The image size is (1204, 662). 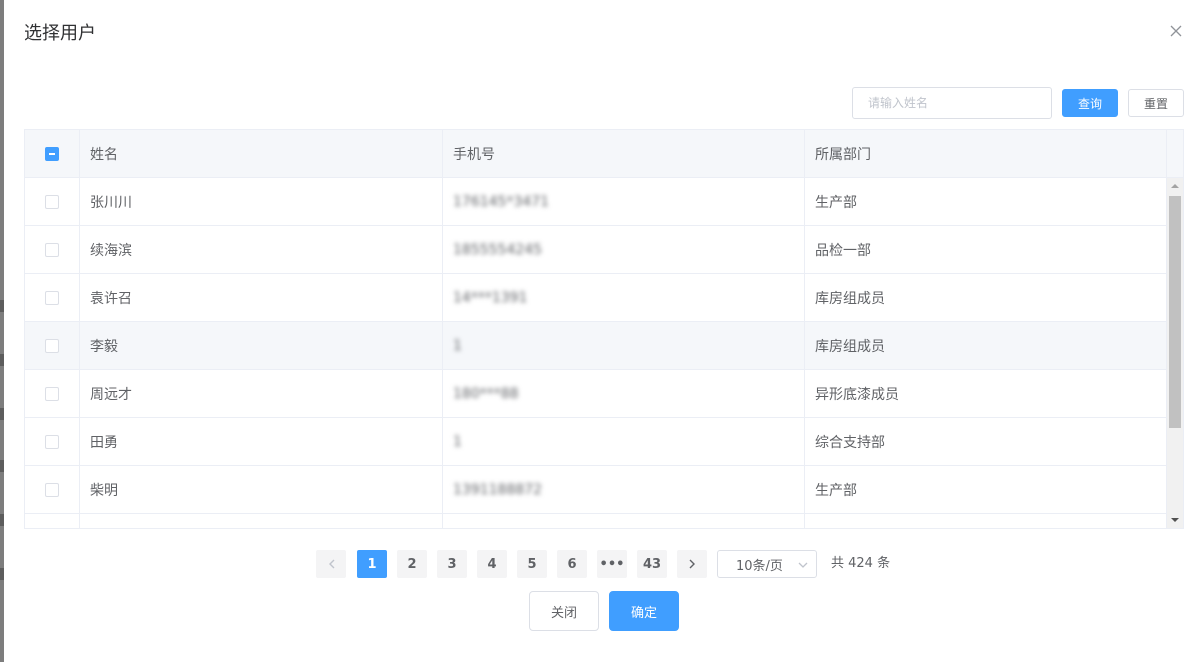 What do you see at coordinates (261, 489) in the screenshot?
I see `row-name: 柴明` at bounding box center [261, 489].